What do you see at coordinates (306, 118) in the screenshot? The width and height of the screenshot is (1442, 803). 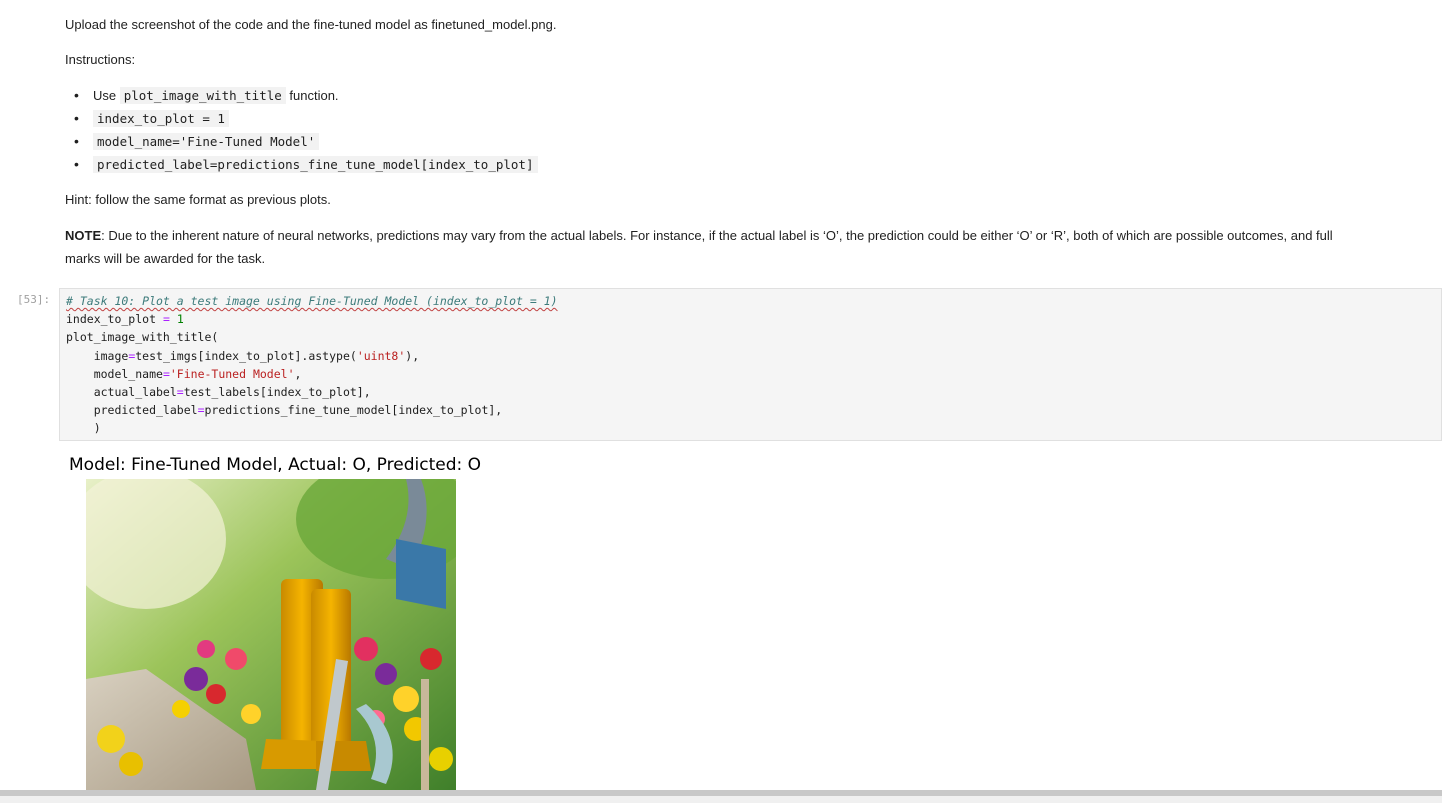 I see `instruction-item: • index_to_plot = 1` at bounding box center [306, 118].